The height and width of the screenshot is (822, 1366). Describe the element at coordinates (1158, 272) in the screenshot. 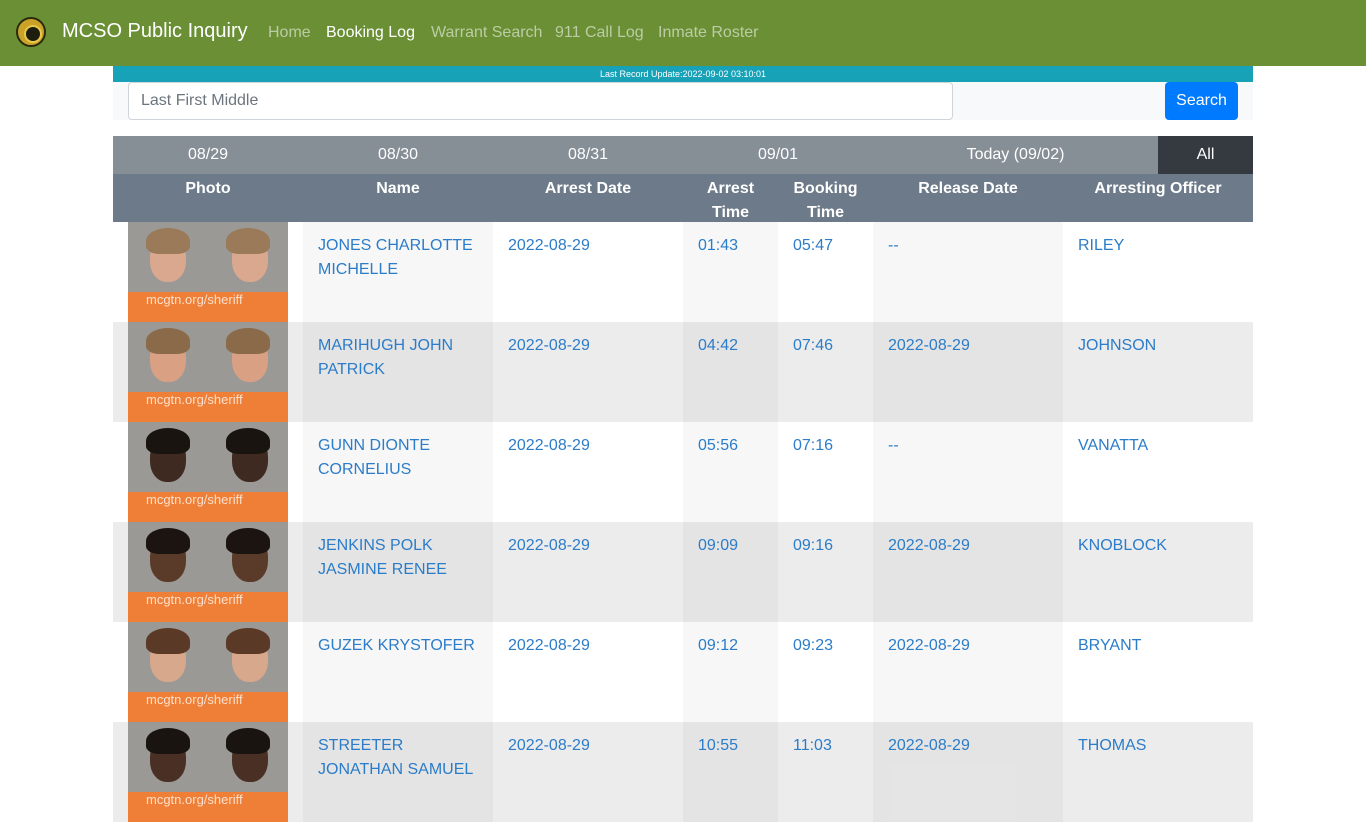

I see `arresting-officer-link: RILEY` at that location.